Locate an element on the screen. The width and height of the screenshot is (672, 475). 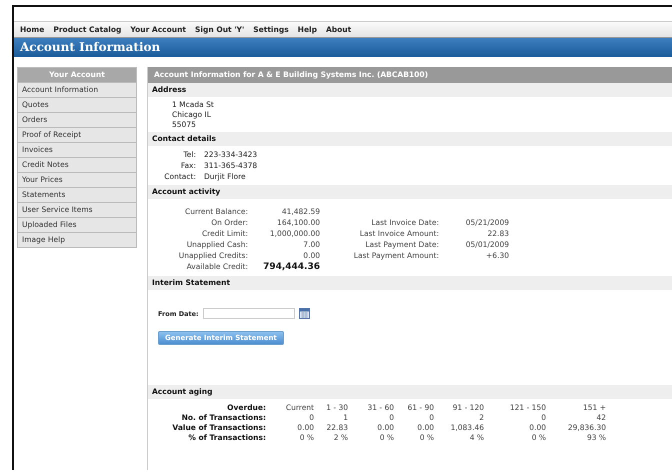
calendar-icon is located at coordinates (304, 313).